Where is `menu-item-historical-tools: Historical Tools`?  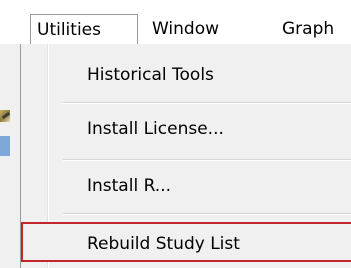
menu-item-historical-tools: Historical Tools is located at coordinates (186, 75).